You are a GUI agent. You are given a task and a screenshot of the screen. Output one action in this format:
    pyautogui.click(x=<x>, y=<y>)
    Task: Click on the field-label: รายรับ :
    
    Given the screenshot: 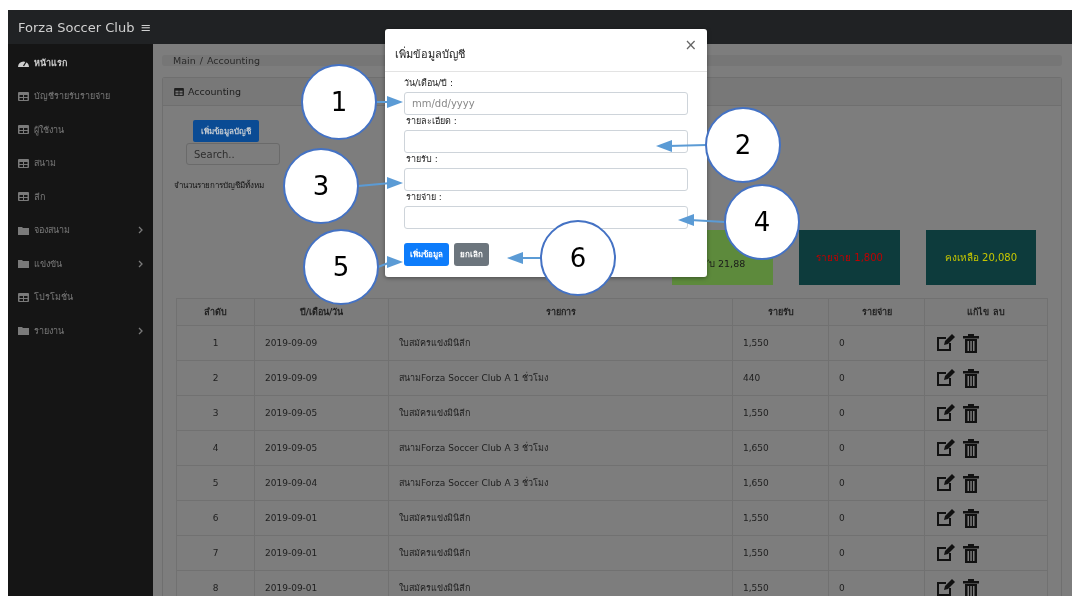 What is the action you would take?
    pyautogui.click(x=422, y=159)
    